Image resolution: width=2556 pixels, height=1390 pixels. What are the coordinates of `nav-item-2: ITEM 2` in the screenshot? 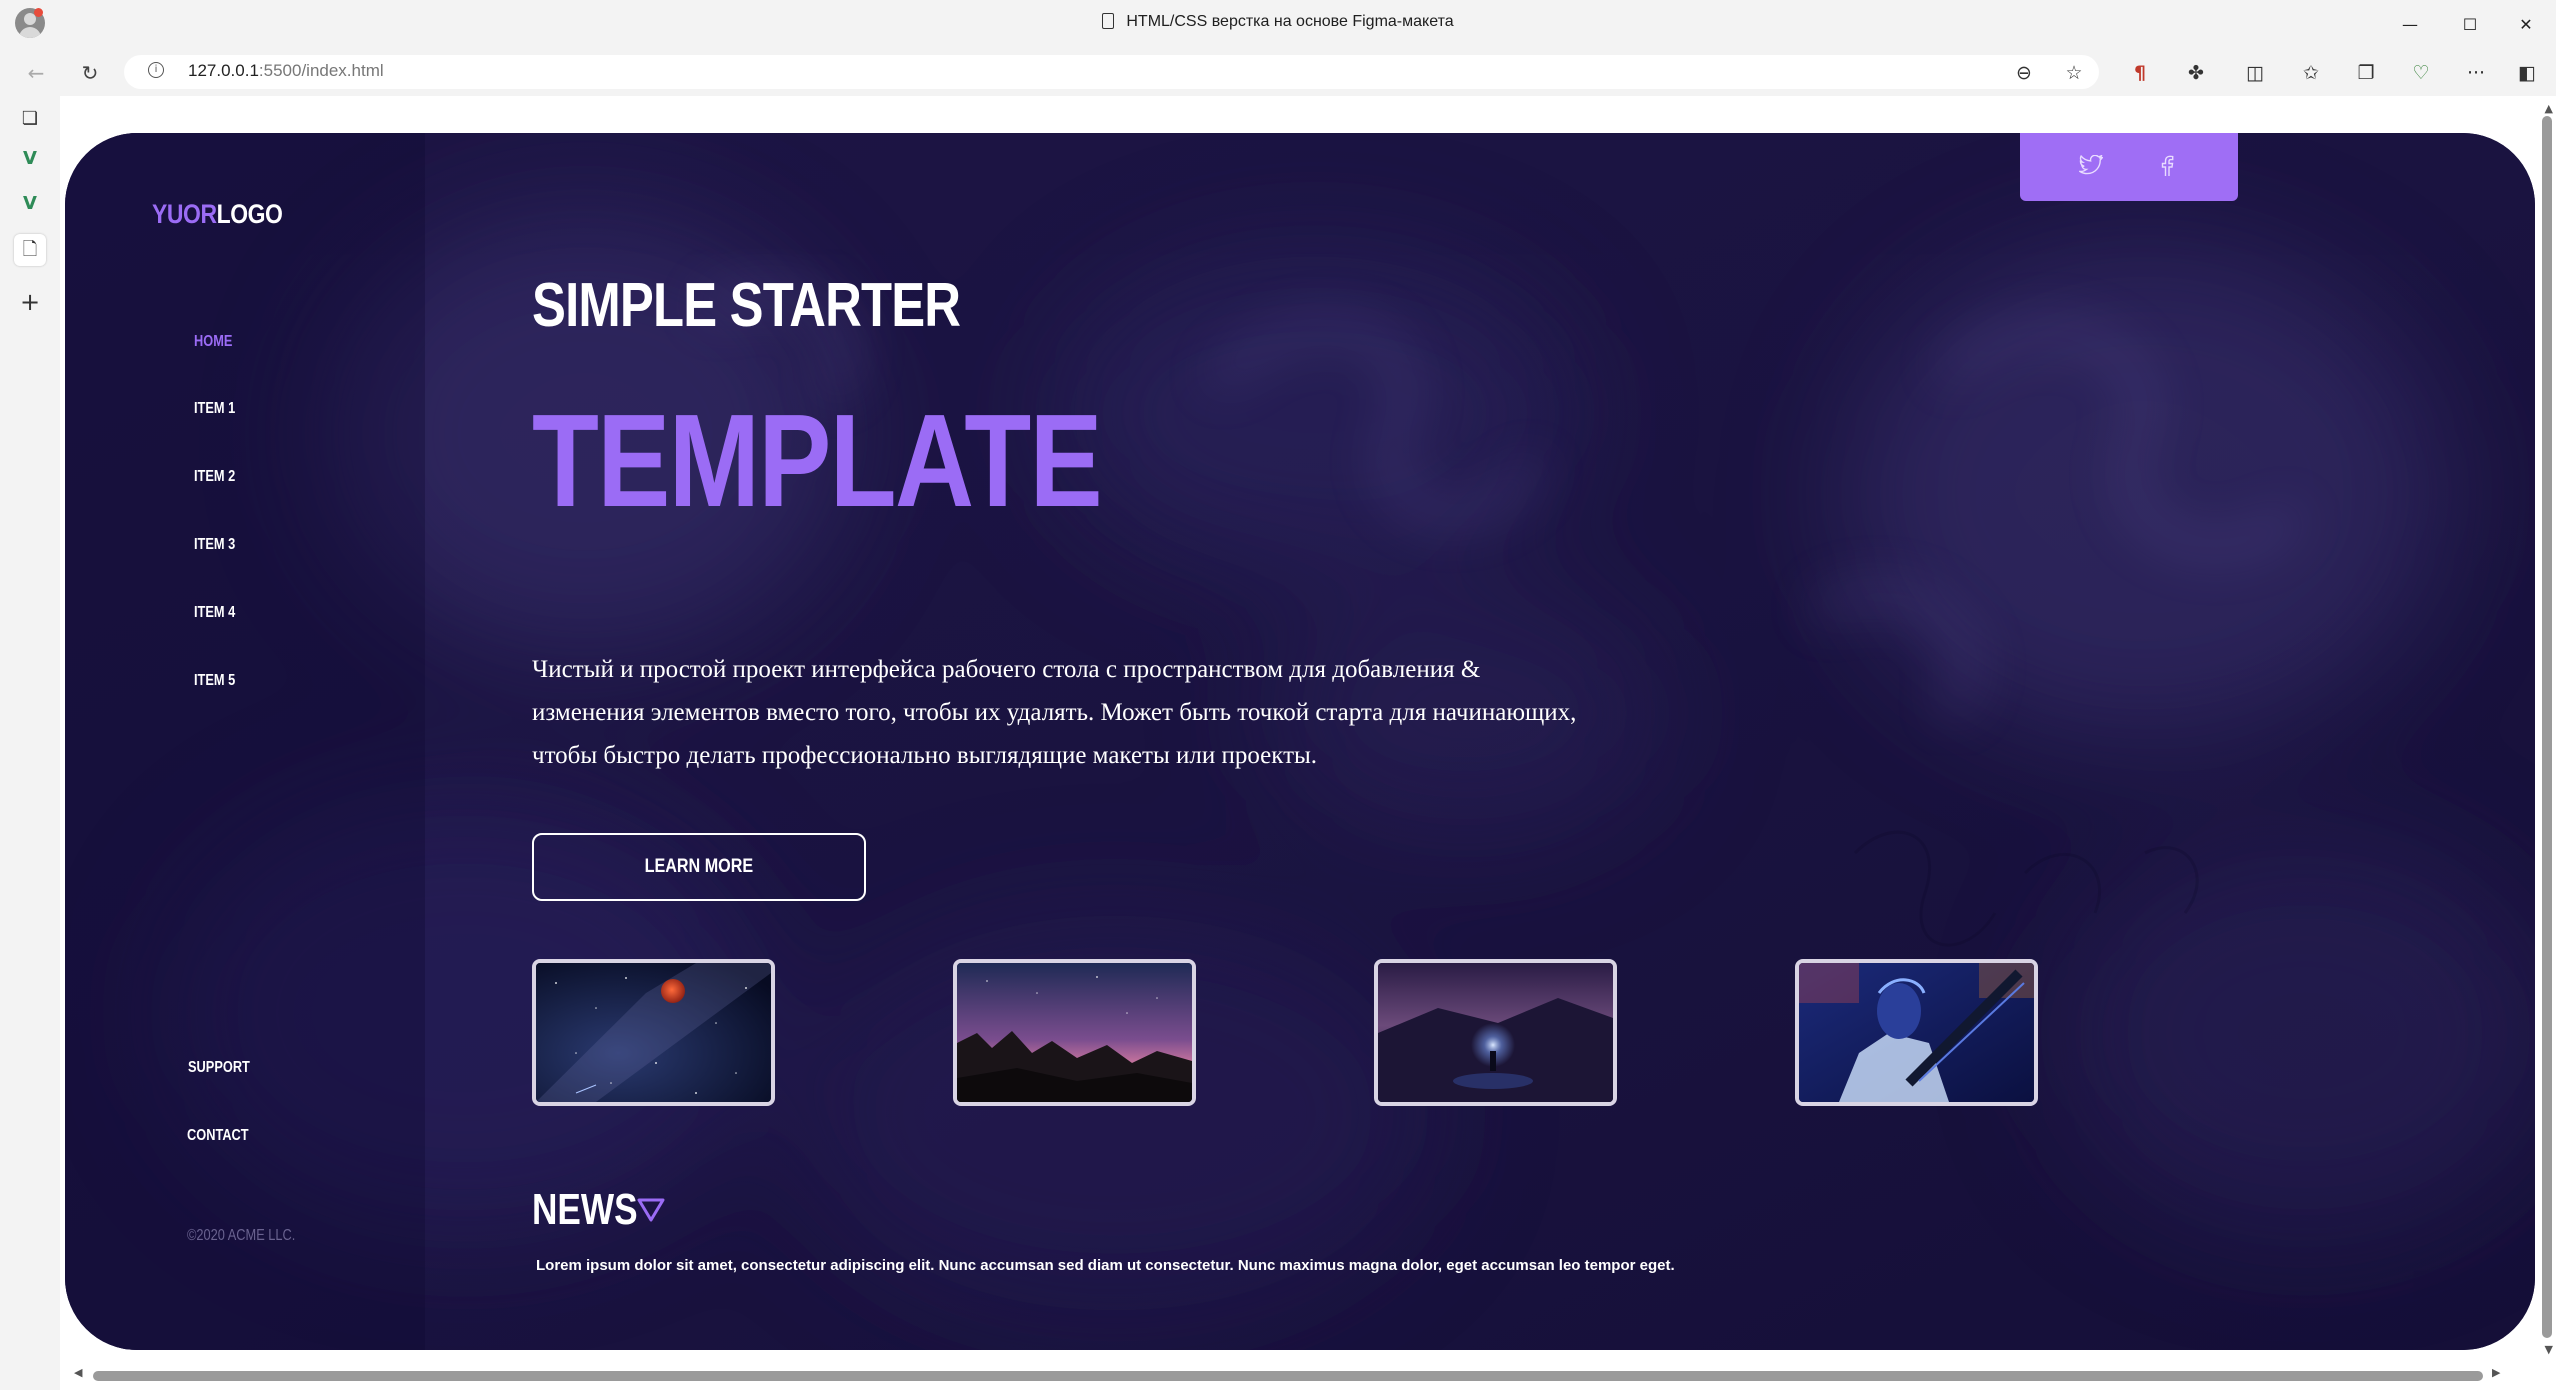 It's located at (214, 477).